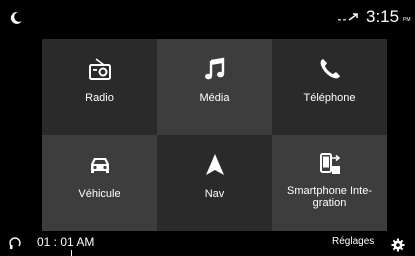  I want to click on radio-icon, so click(99, 69).